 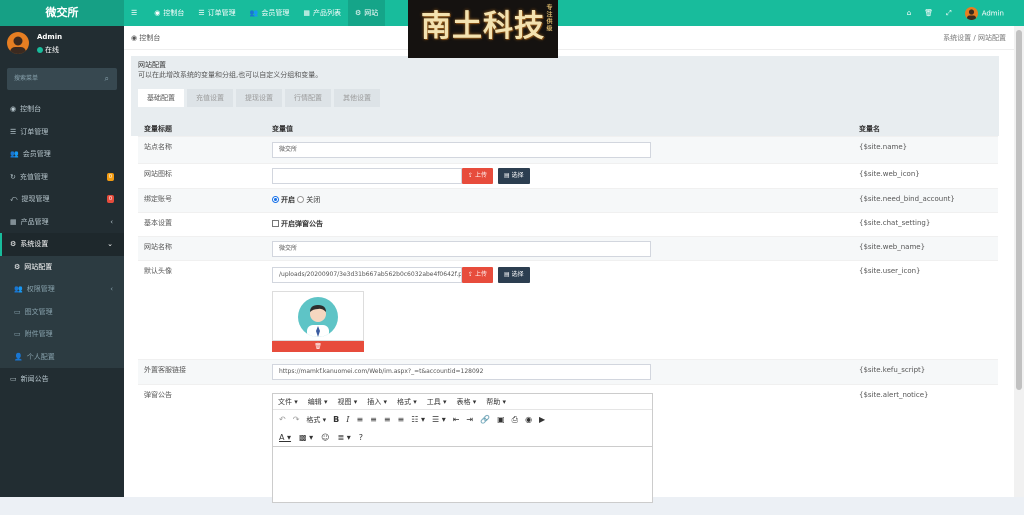 What do you see at coordinates (210, 98) in the screenshot?
I see `tab-recharge: 充值设置` at bounding box center [210, 98].